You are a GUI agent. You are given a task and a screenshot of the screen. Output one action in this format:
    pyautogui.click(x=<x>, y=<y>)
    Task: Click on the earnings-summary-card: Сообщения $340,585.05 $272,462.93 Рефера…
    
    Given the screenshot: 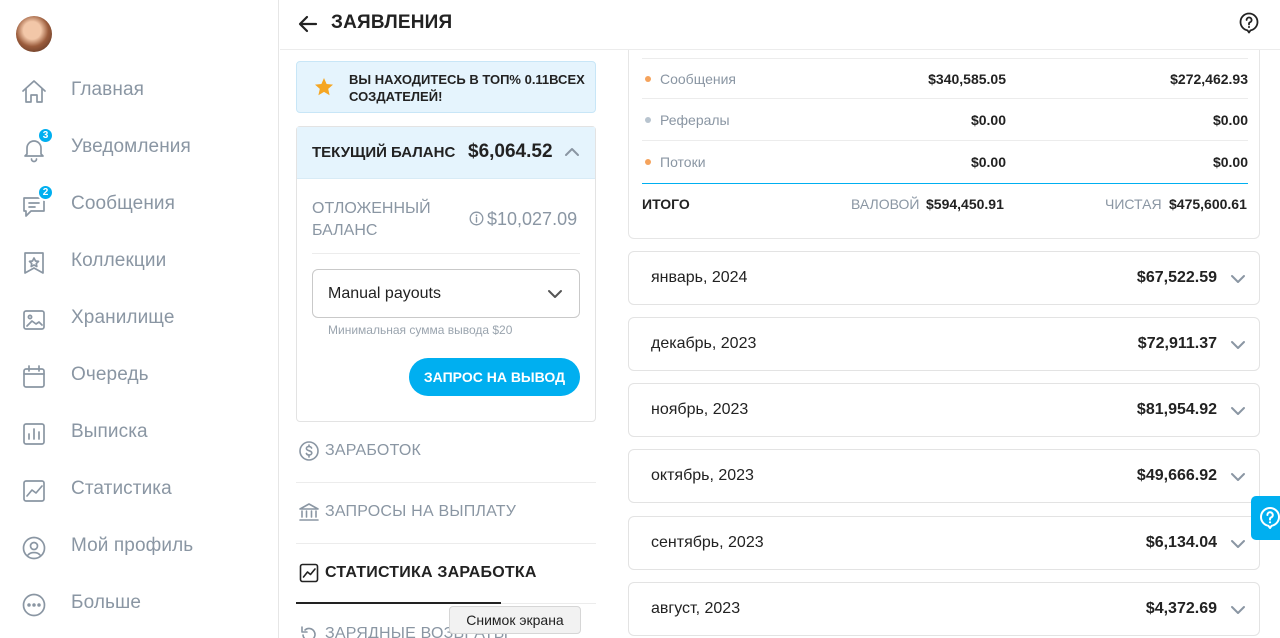 What is the action you would take?
    pyautogui.click(x=944, y=144)
    